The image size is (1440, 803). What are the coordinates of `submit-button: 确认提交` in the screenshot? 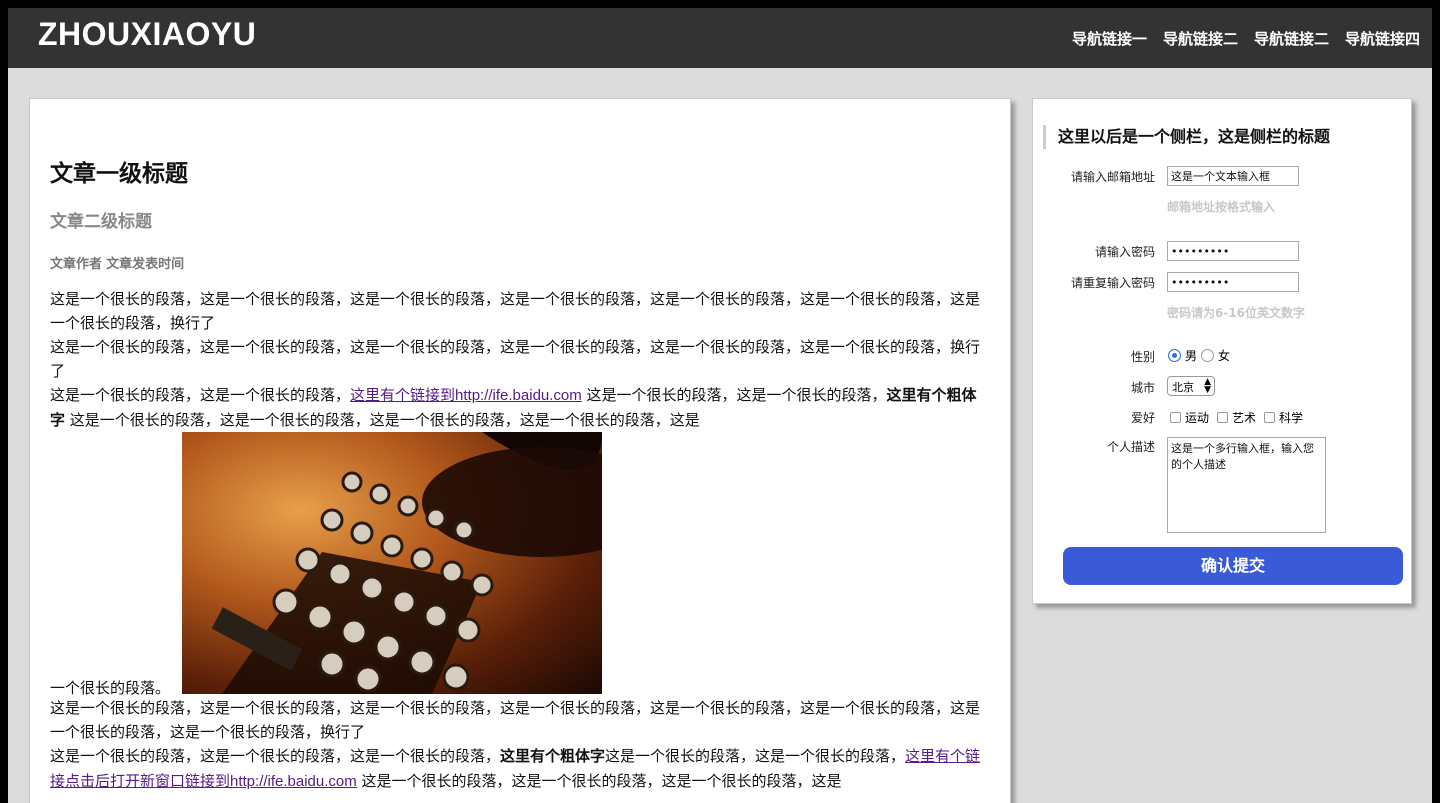 It's located at (1233, 566).